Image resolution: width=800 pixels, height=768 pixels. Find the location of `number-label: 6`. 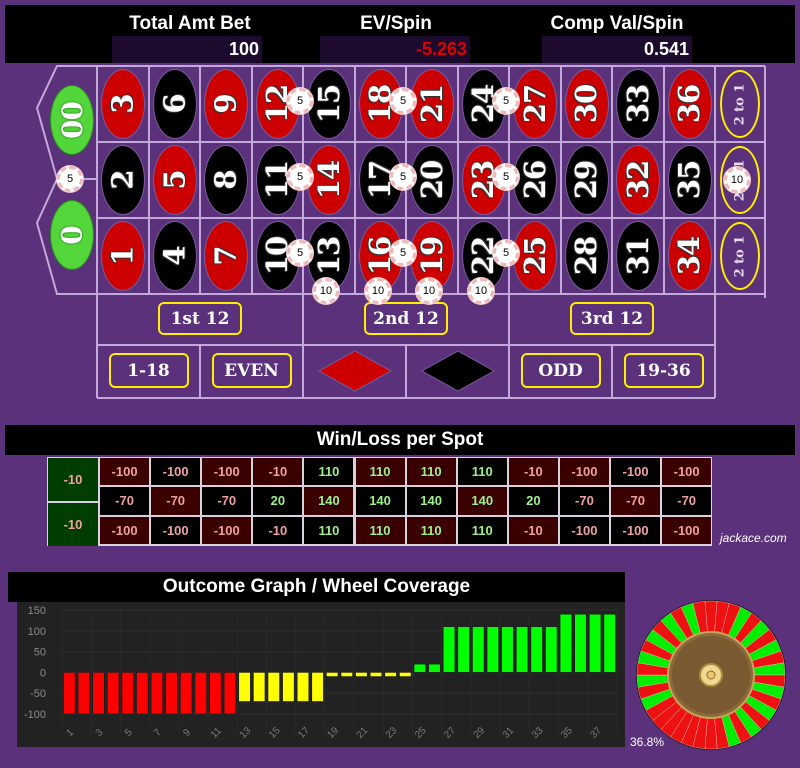

number-label: 6 is located at coordinates (174, 104).